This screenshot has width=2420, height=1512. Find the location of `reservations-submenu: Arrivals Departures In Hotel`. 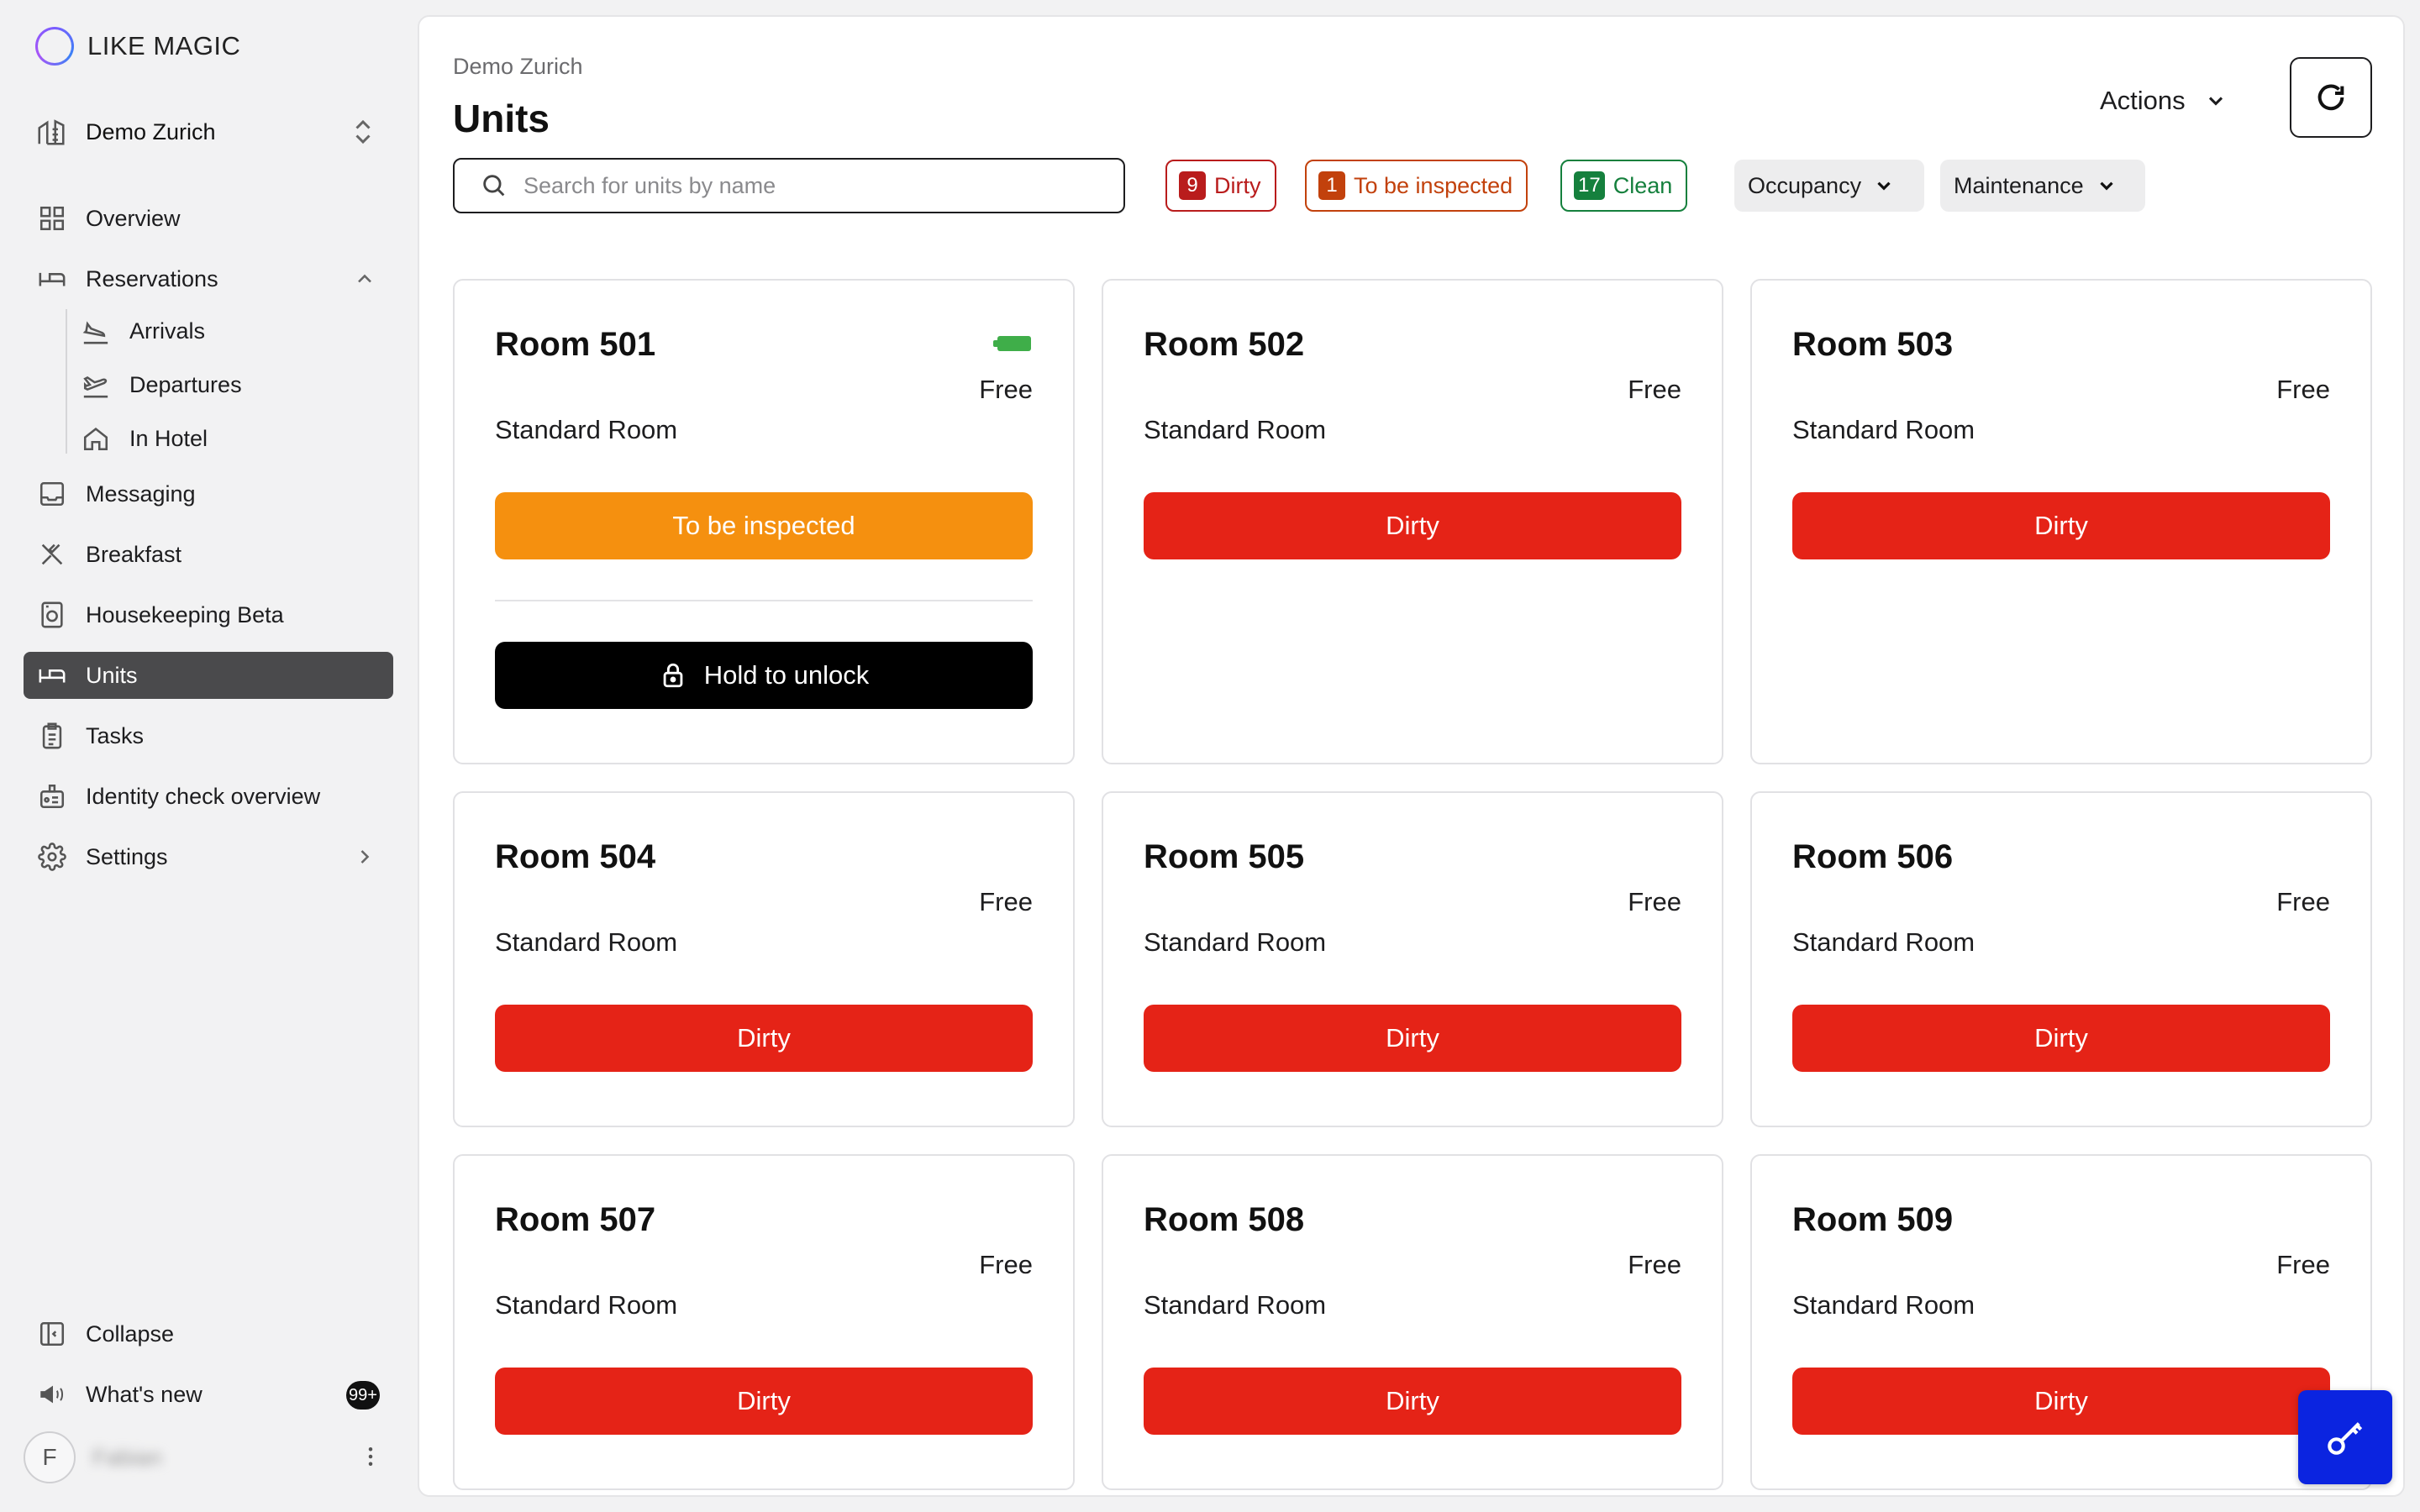

reservations-submenu: Arrivals Departures In Hotel is located at coordinates (225, 384).